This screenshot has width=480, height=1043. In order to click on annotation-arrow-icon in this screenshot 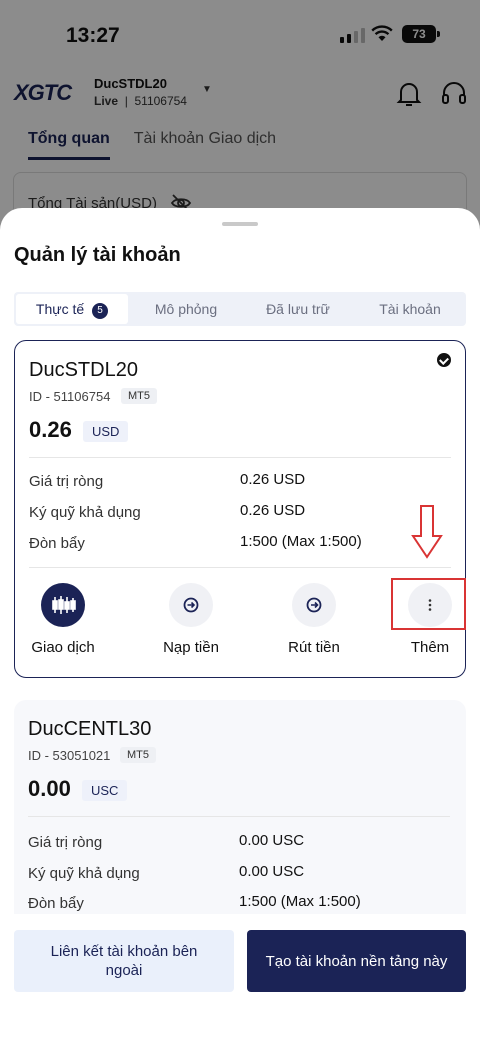, I will do `click(427, 532)`.